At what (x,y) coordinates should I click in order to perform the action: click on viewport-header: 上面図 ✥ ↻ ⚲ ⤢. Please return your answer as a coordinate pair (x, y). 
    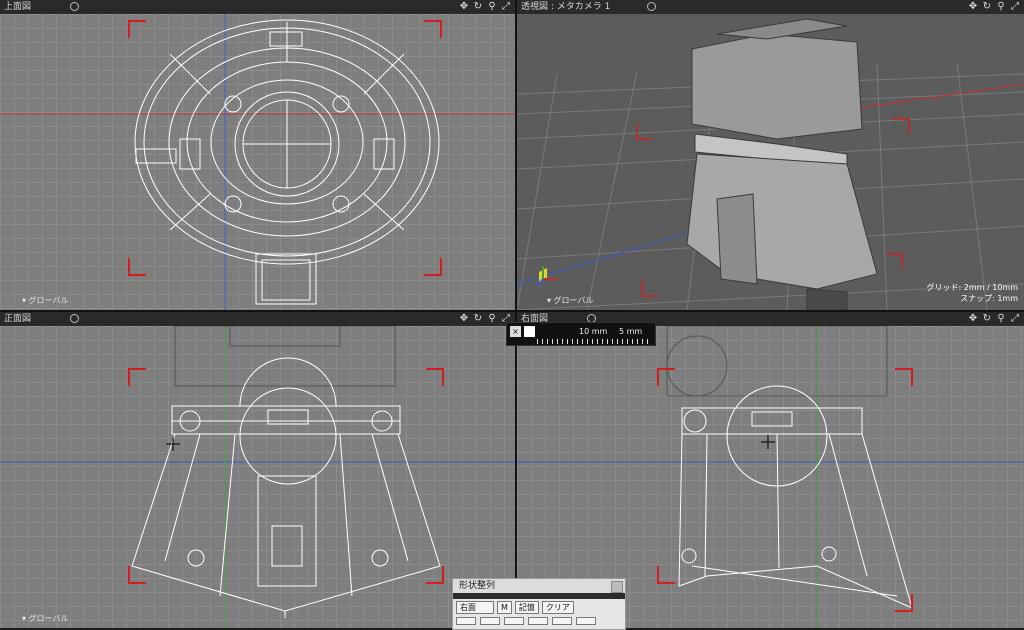
    Looking at the image, I should click on (257, 7).